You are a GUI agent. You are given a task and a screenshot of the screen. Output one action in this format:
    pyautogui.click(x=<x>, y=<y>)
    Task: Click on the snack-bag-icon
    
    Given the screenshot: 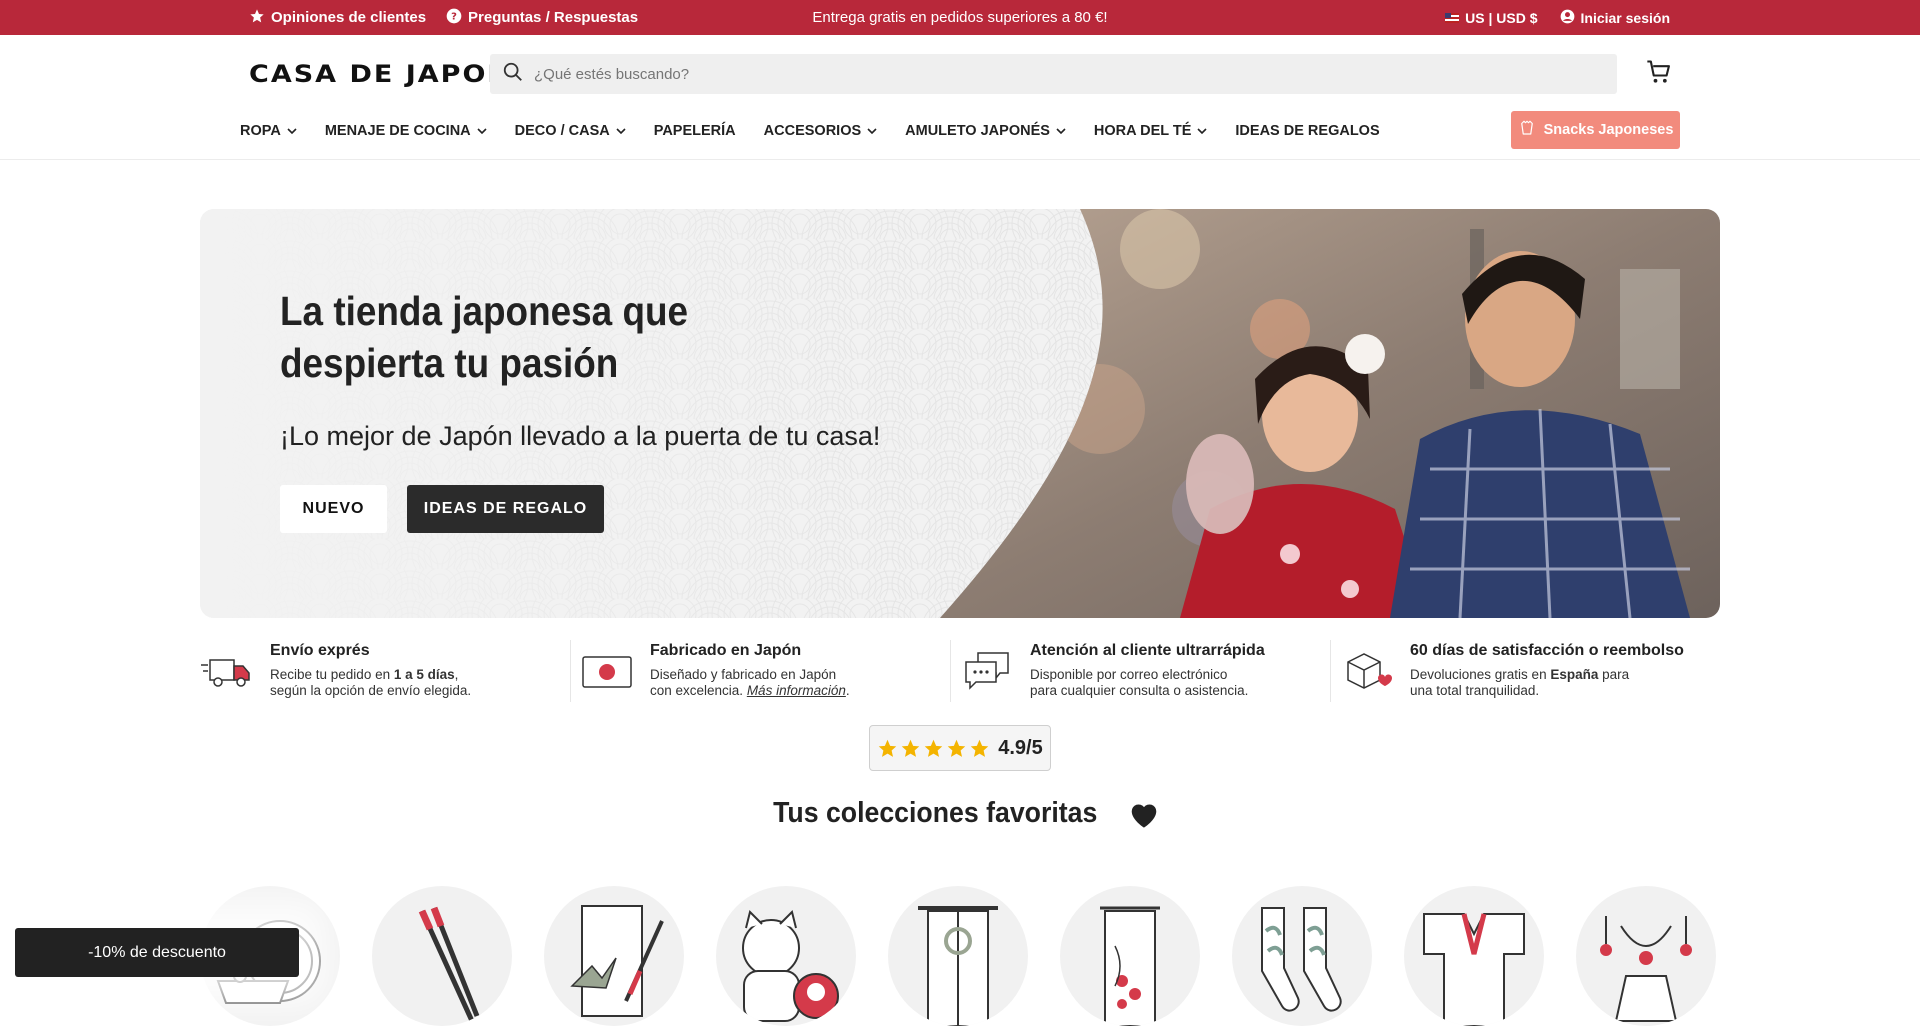 What is the action you would take?
    pyautogui.click(x=1527, y=130)
    